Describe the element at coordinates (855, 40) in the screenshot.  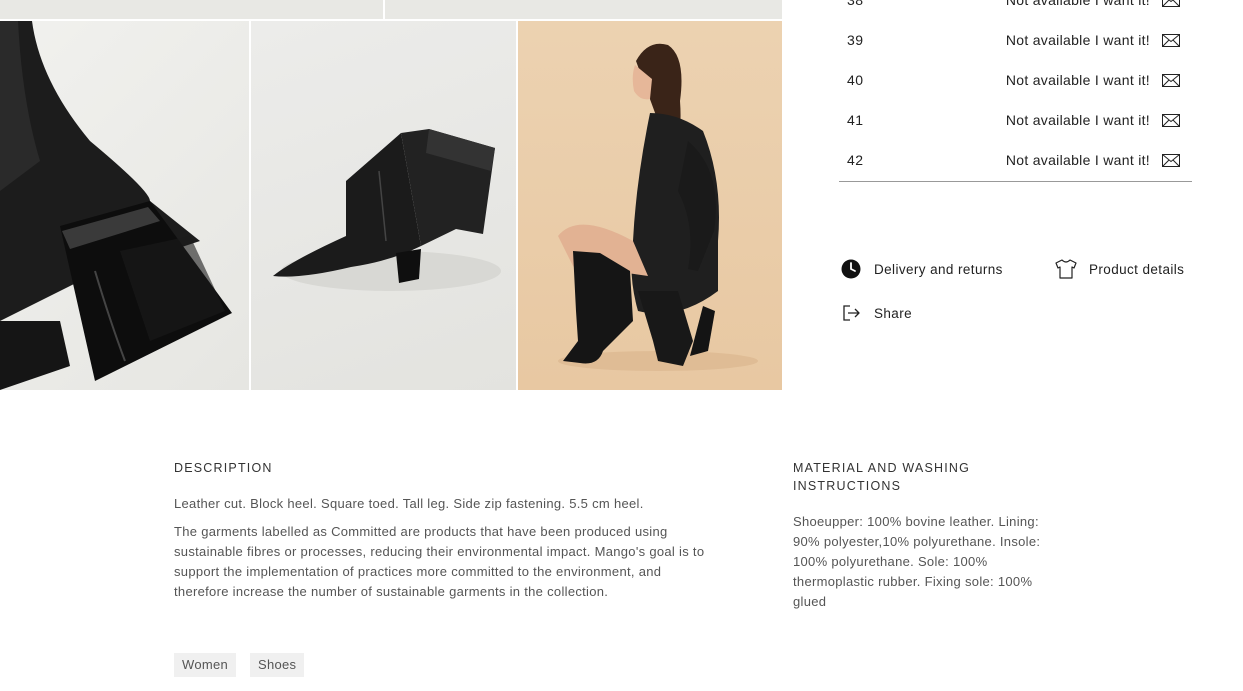
I see `size-number: 39` at that location.